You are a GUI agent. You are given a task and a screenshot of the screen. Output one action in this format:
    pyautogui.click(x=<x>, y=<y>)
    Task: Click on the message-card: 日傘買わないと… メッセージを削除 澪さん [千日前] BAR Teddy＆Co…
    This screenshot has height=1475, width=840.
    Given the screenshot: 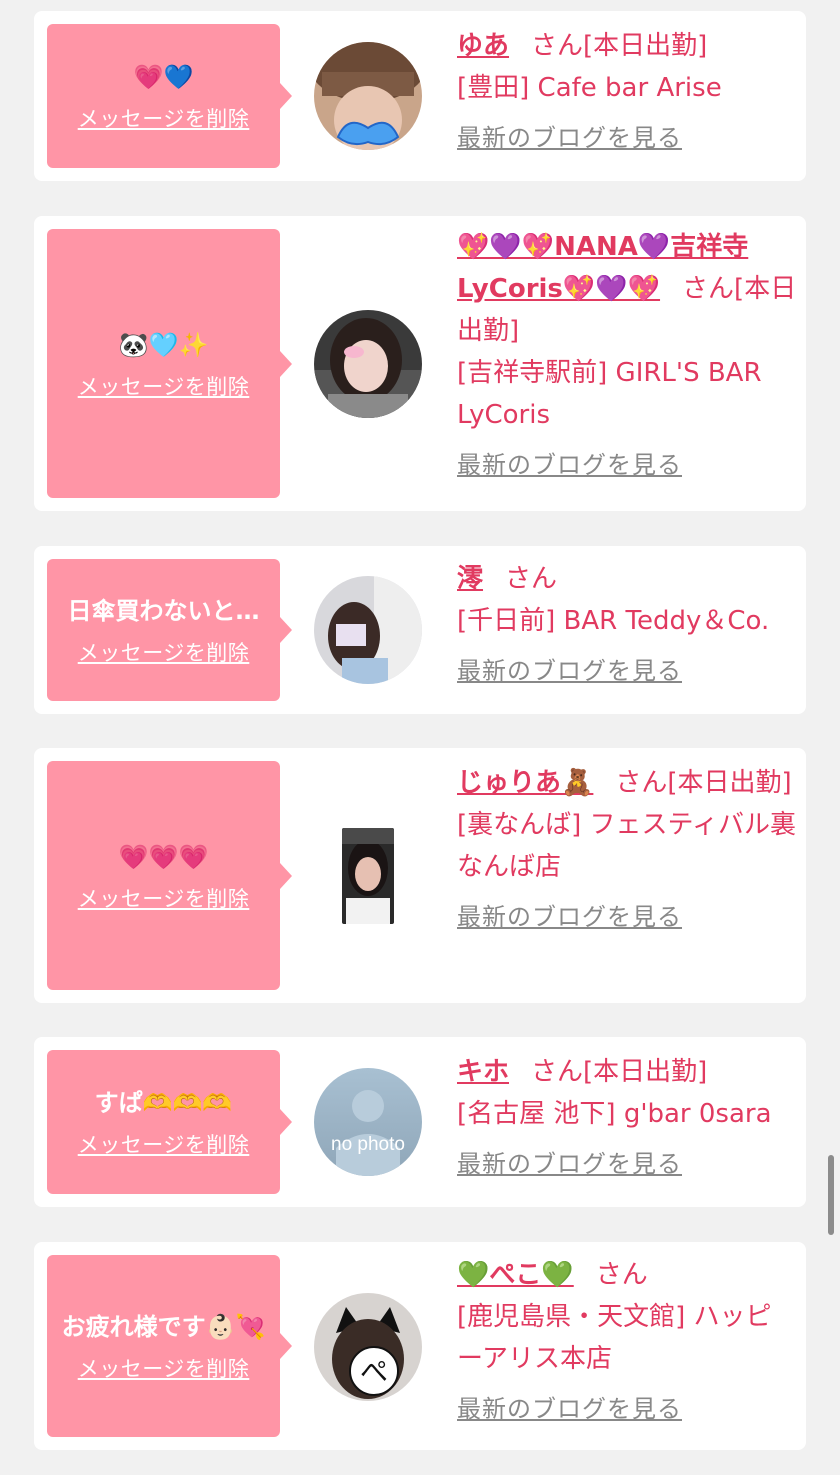 What is the action you would take?
    pyautogui.click(x=420, y=630)
    